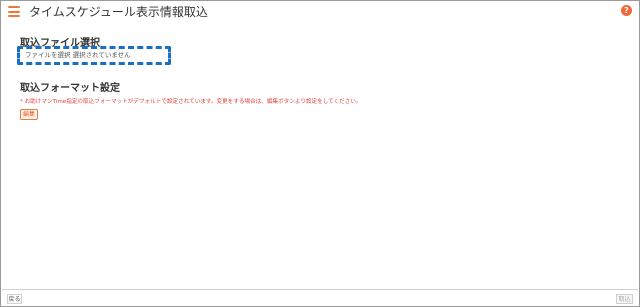  I want to click on file-input: ファイルを選択 選択されていません, so click(94, 55).